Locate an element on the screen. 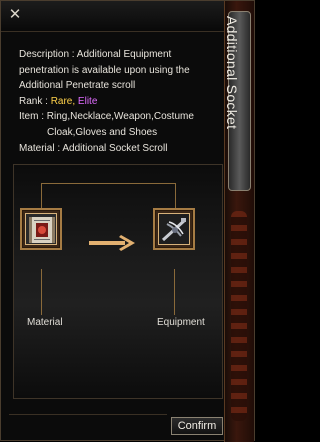  rank-elite: Elite is located at coordinates (87, 101).